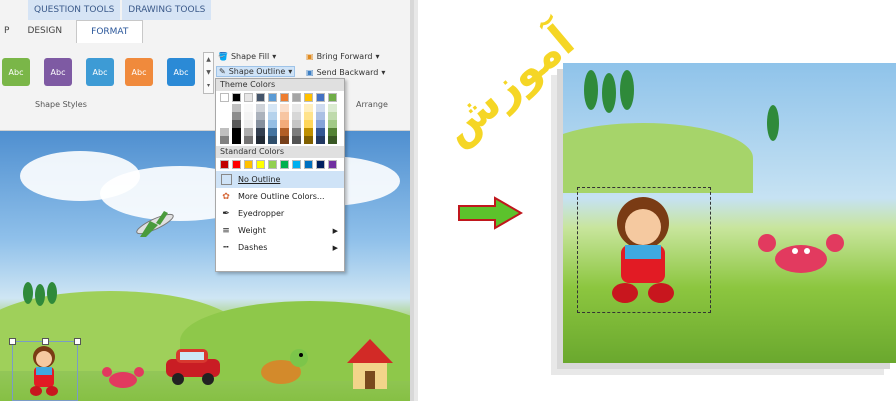 The width and height of the screenshot is (896, 401). Describe the element at coordinates (208, 73) in the screenshot. I see `styles-scroll: ▲ ▼ ▾` at that location.